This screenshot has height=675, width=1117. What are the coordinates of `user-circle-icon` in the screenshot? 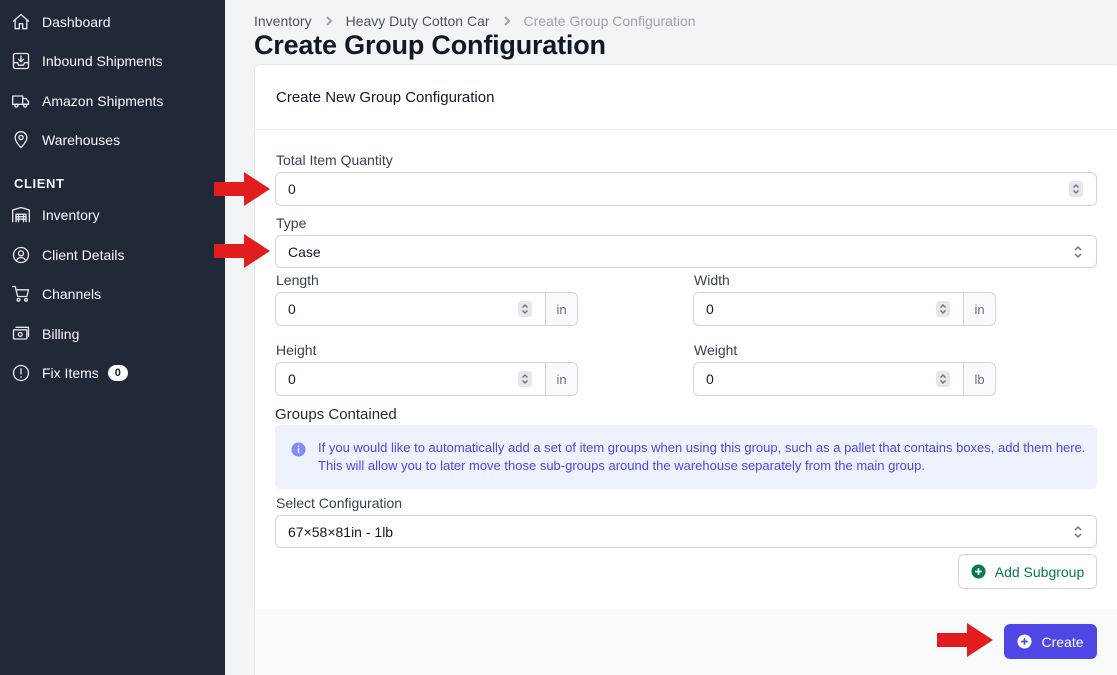 It's located at (21, 255).